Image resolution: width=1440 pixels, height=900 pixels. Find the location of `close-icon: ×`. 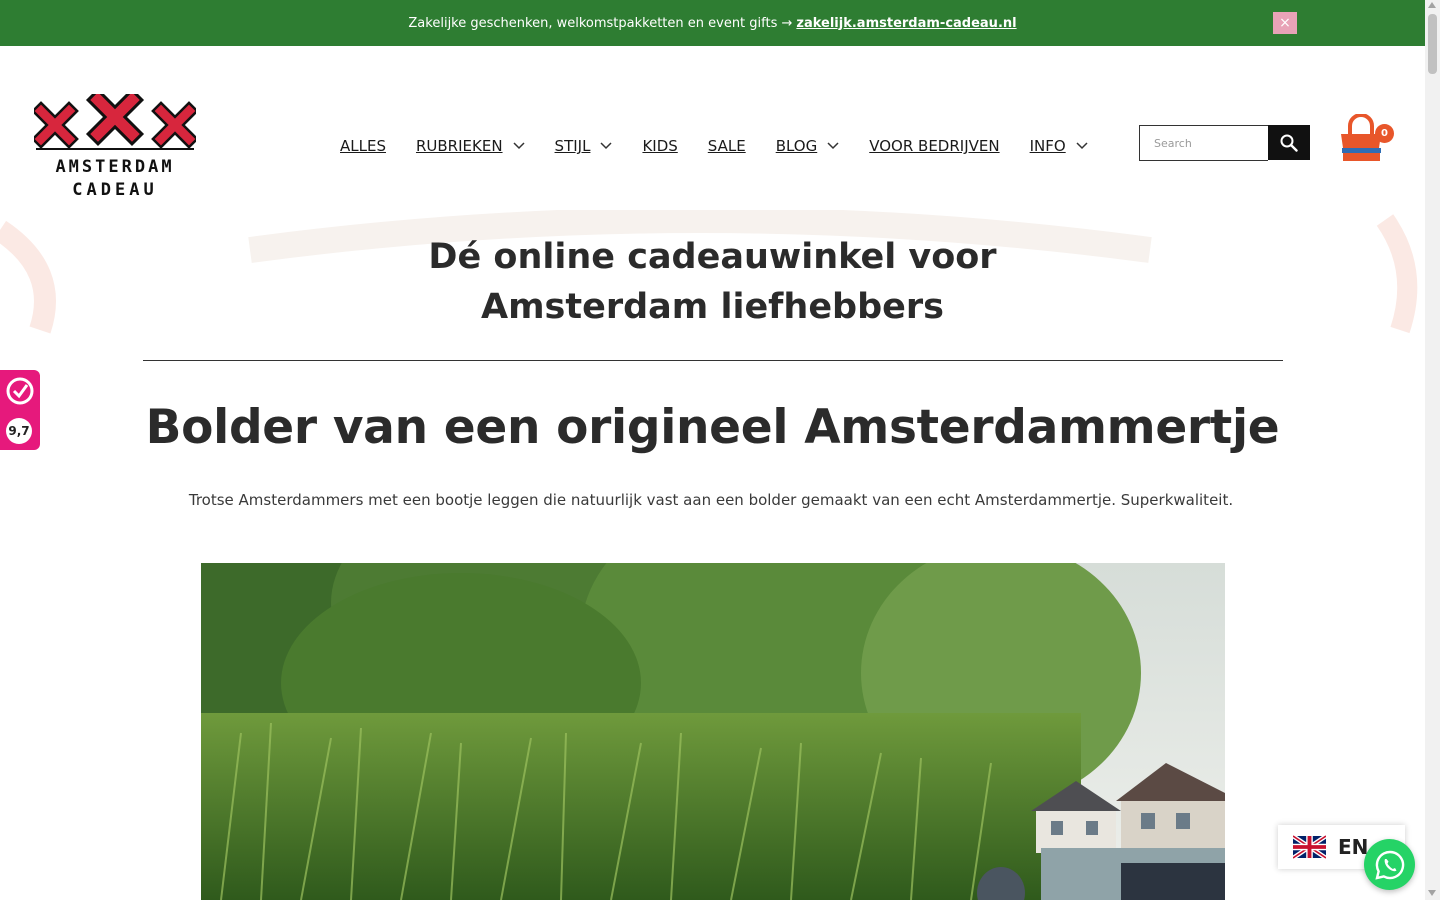

close-icon: × is located at coordinates (1285, 23).